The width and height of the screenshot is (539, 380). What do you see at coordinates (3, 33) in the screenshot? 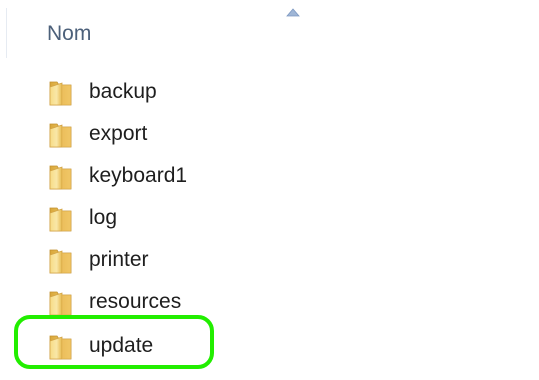
I see `column-divider` at bounding box center [3, 33].